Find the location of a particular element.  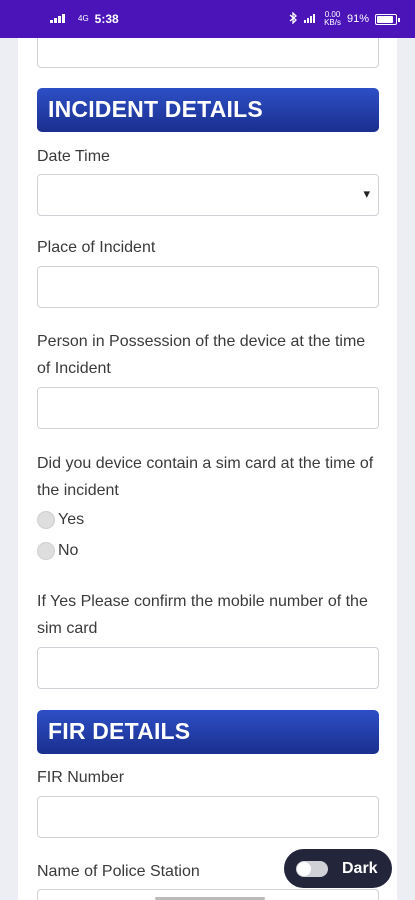

radio-yes is located at coordinates (46, 520).